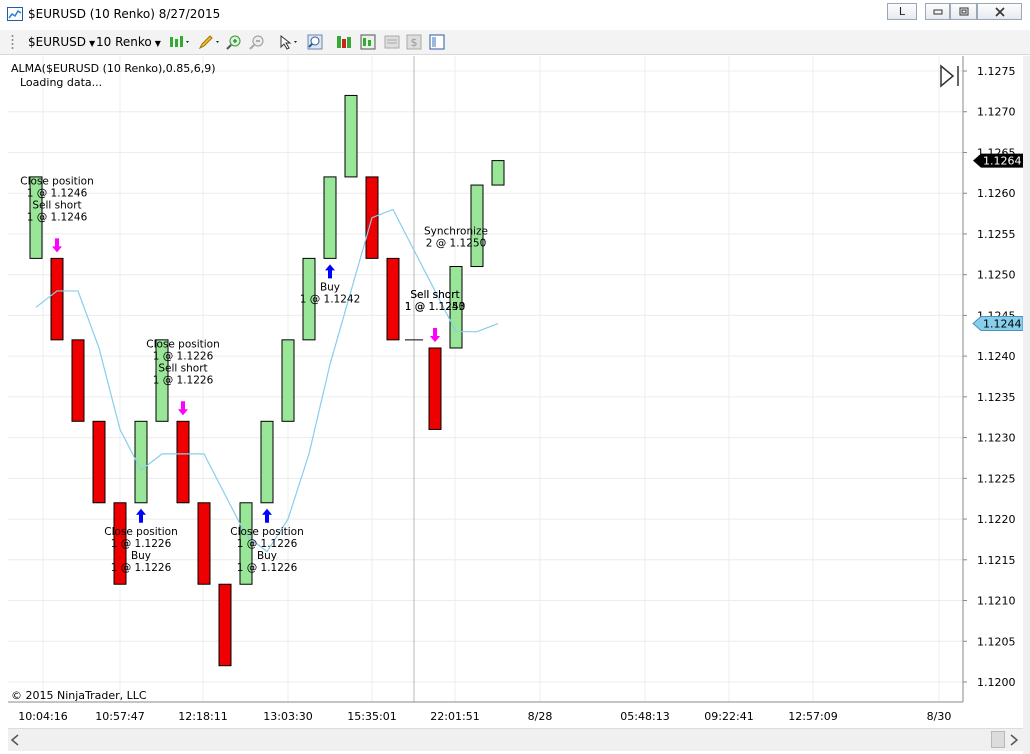  I want to click on properties-icon, so click(392, 42).